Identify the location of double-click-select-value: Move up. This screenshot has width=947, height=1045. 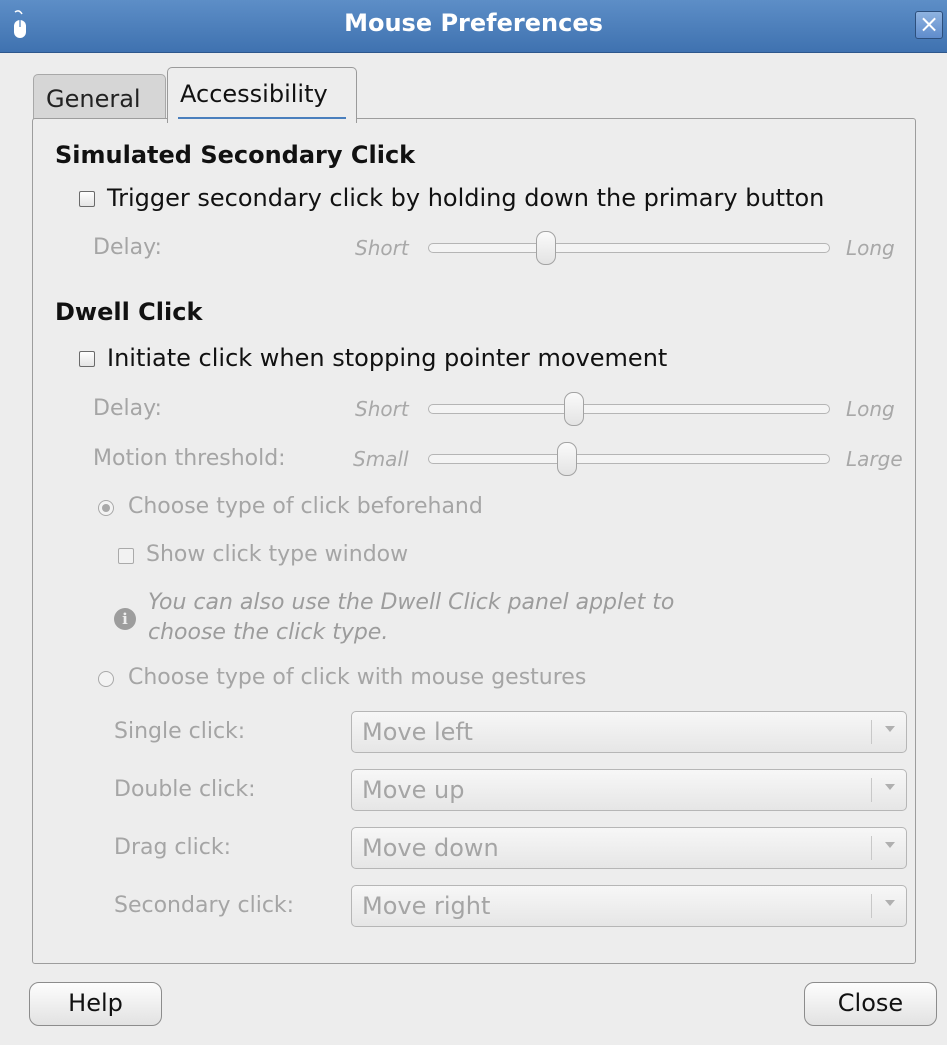
(413, 790).